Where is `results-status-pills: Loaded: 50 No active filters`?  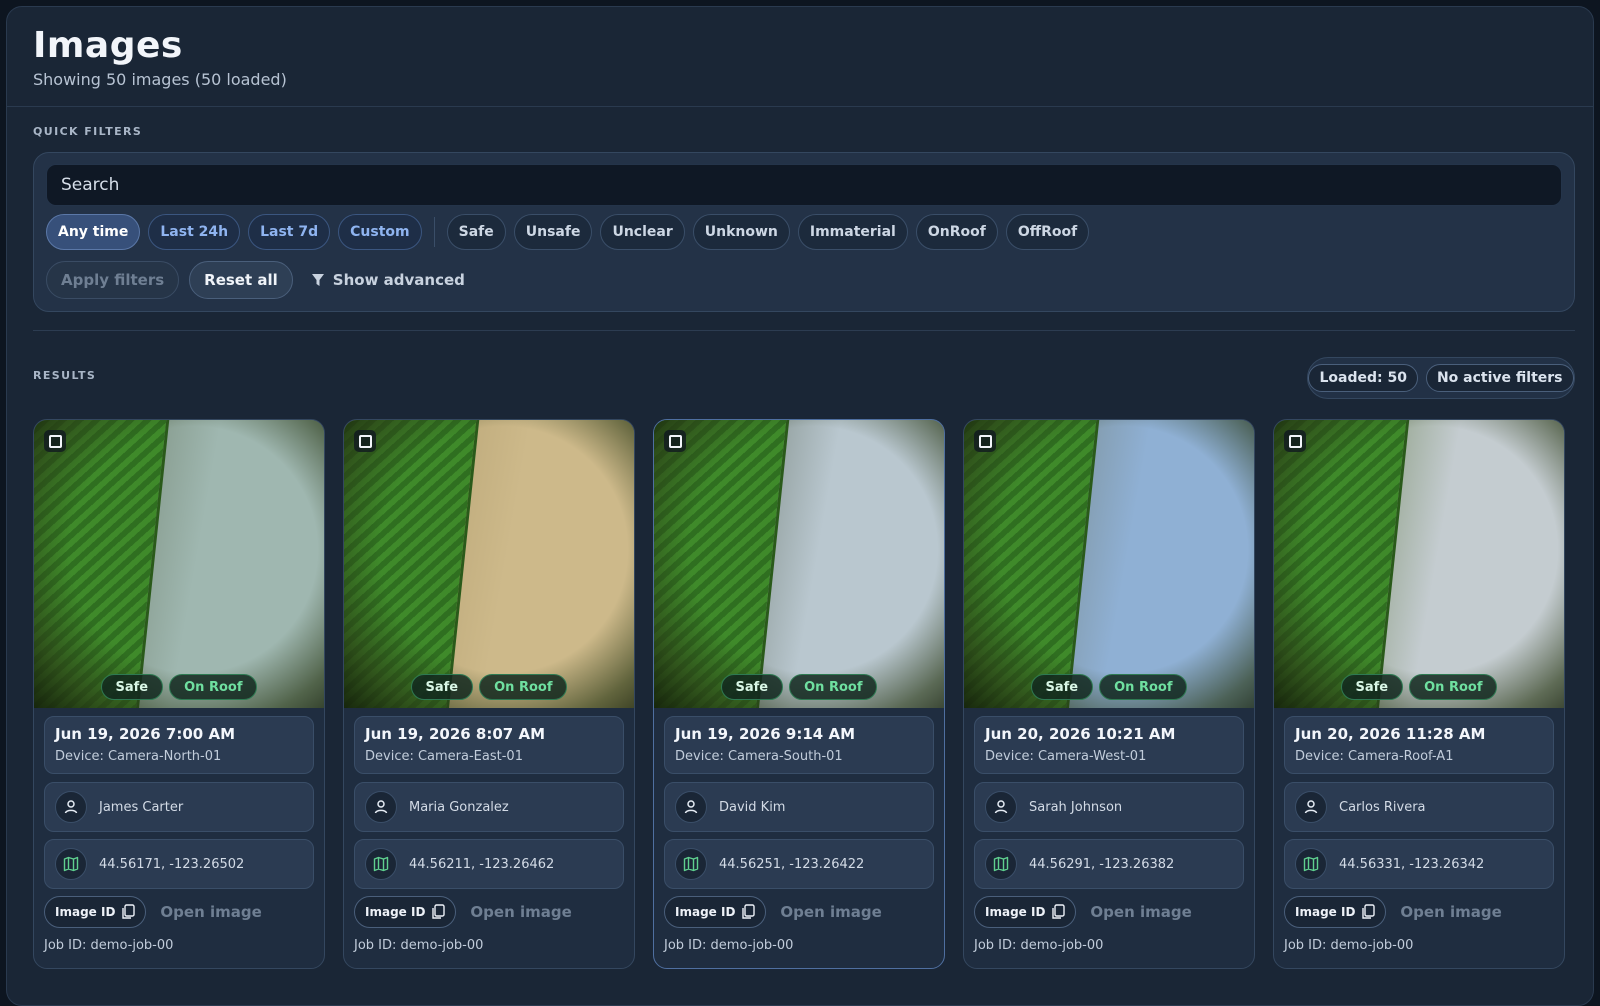 results-status-pills: Loaded: 50 No active filters is located at coordinates (1441, 378).